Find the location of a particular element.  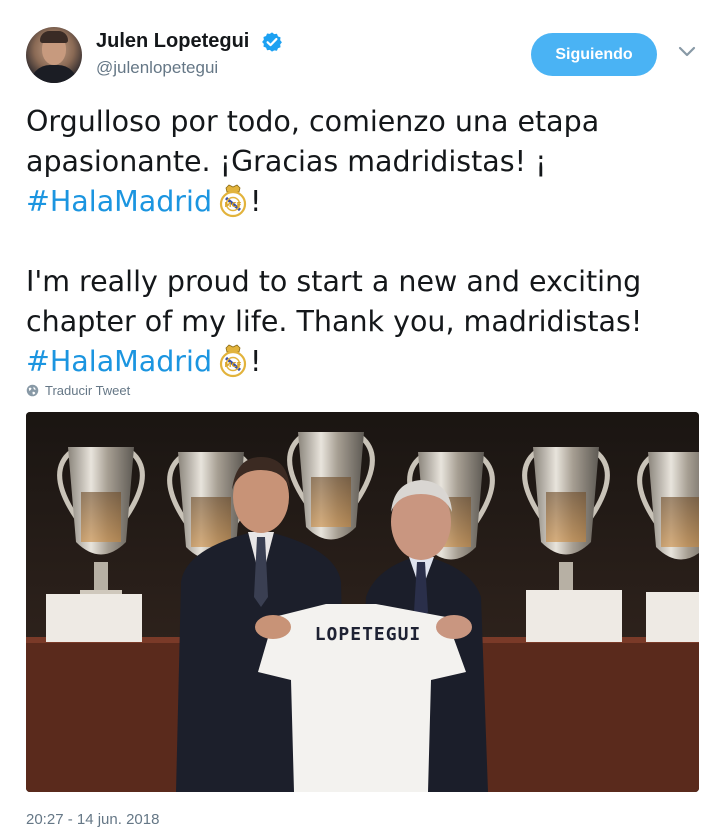

translate-tweet-link: Traducir Tweet is located at coordinates (78, 390).